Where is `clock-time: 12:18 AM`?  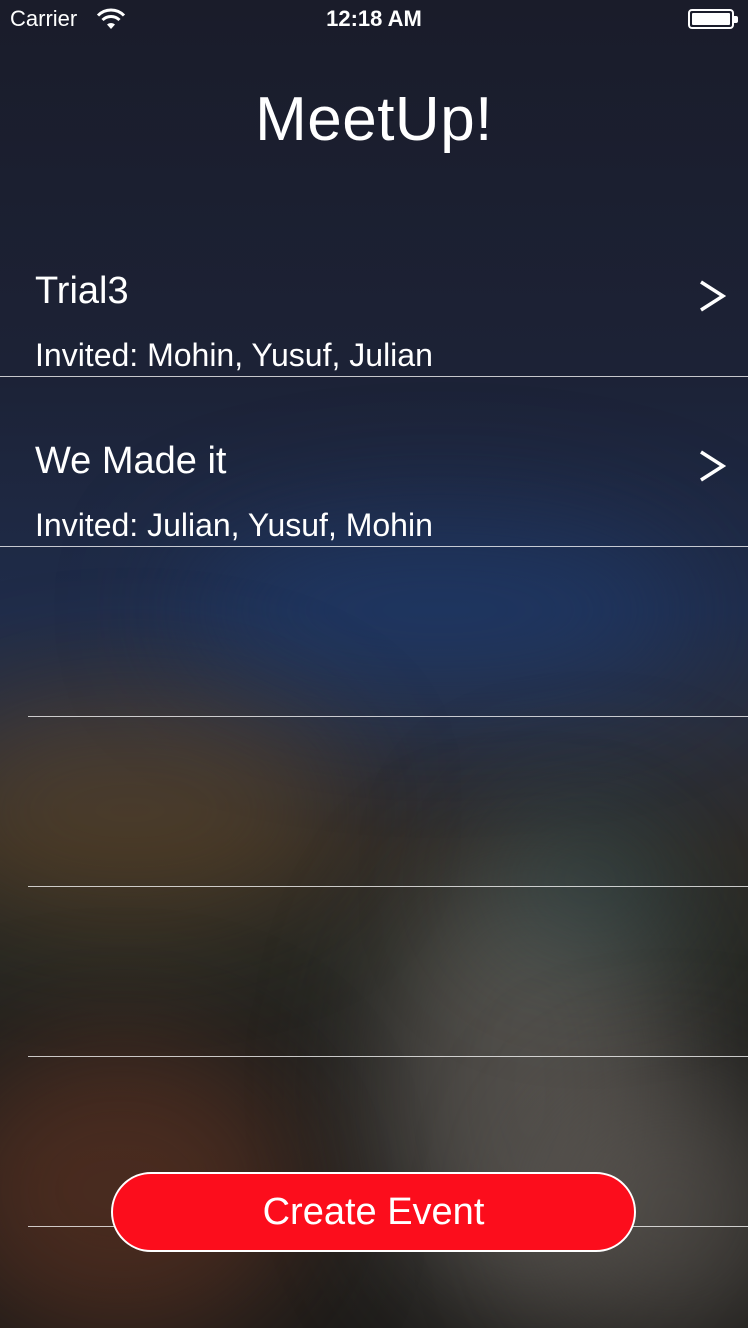 clock-time: 12:18 AM is located at coordinates (374, 18).